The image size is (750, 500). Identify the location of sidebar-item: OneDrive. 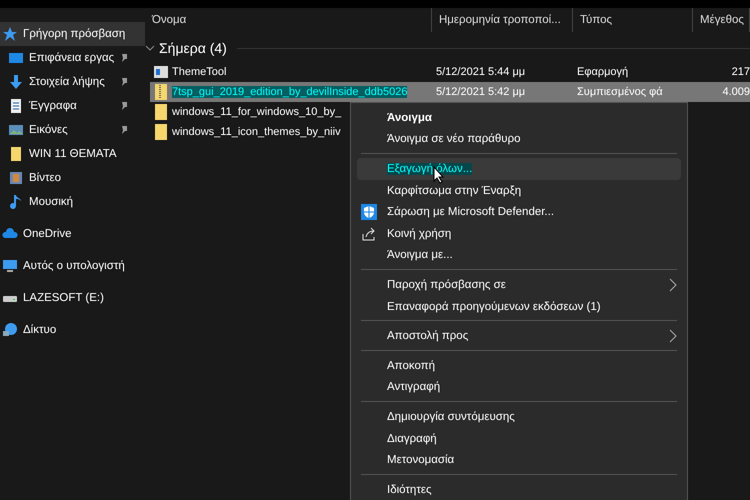
(72, 234).